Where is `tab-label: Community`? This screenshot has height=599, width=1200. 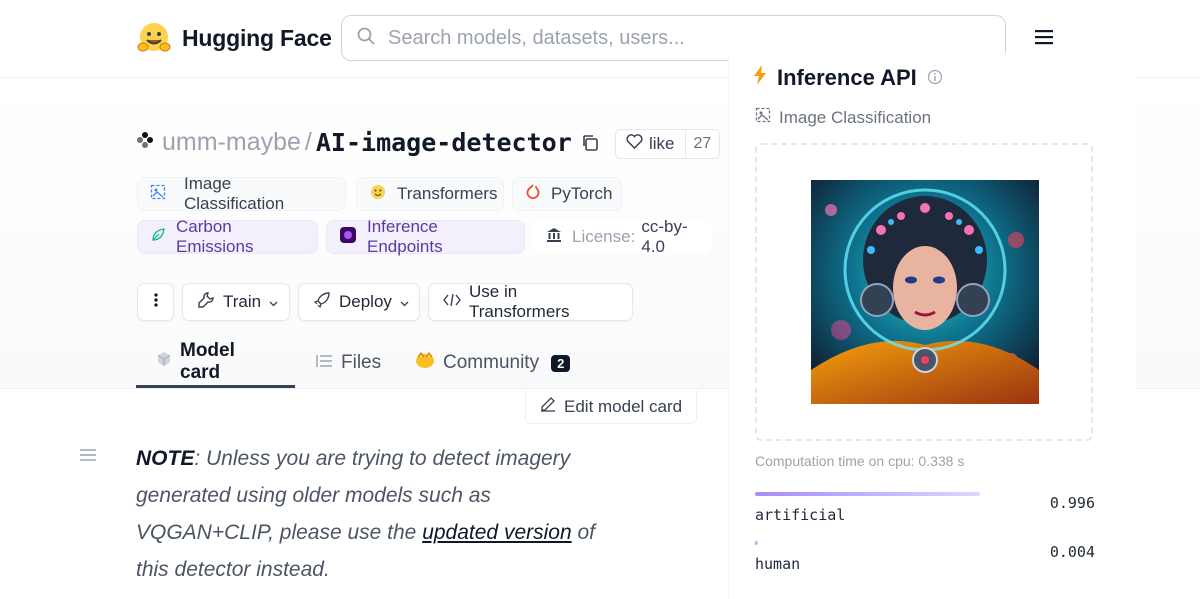 tab-label: Community is located at coordinates (491, 362).